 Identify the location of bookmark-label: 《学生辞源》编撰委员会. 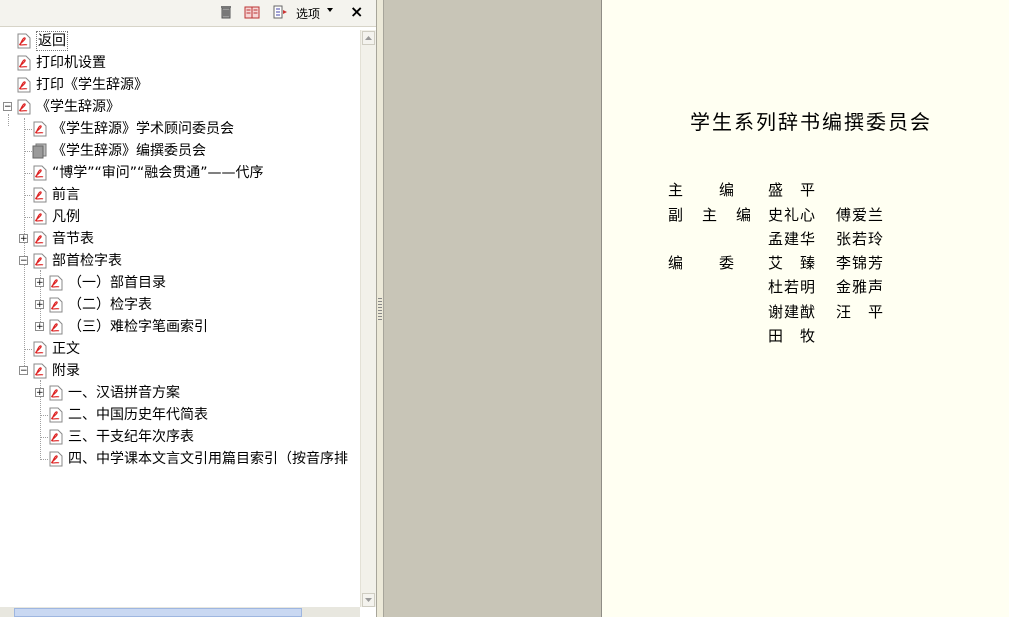
(129, 151).